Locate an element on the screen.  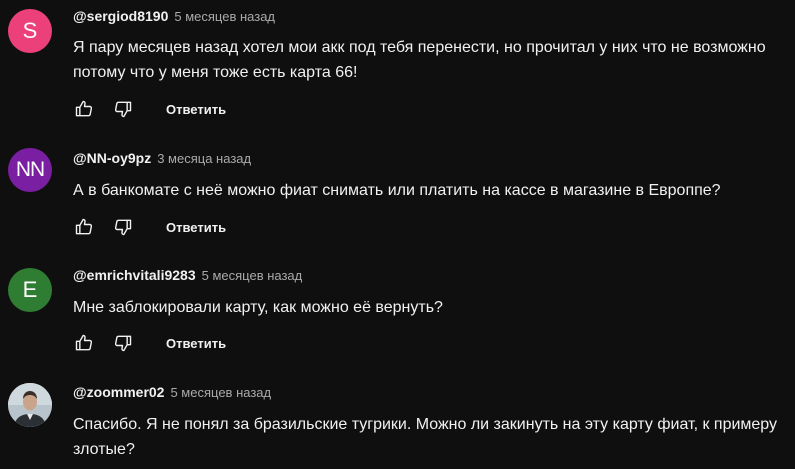
avatar: E is located at coordinates (30, 290).